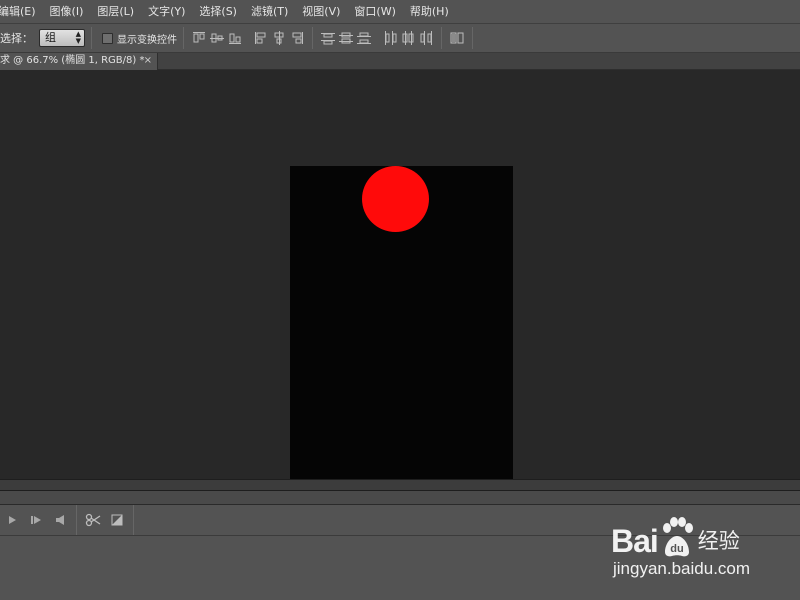 This screenshot has height=600, width=800. I want to click on menu-filter: 滤镜(T), so click(269, 12).